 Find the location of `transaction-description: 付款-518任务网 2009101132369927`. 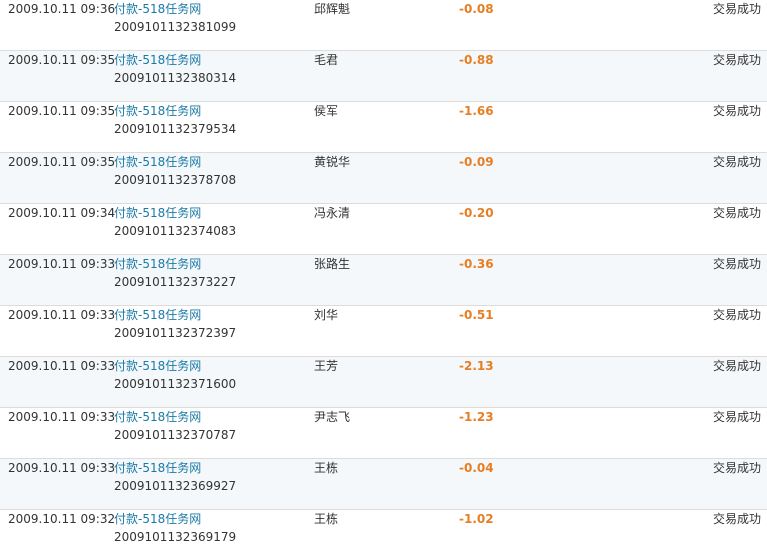

transaction-description: 付款-518任务网 2009101132369927 is located at coordinates (175, 477).